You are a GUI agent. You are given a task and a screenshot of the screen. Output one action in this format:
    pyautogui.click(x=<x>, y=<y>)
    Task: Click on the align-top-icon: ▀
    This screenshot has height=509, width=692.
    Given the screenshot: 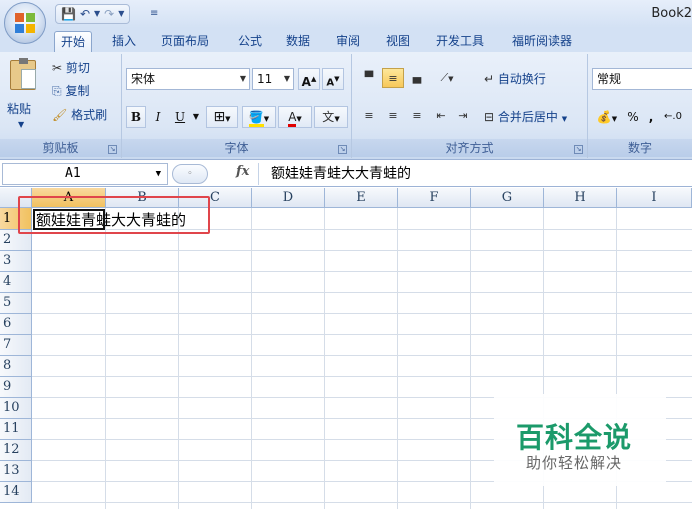 What is the action you would take?
    pyautogui.click(x=369, y=78)
    